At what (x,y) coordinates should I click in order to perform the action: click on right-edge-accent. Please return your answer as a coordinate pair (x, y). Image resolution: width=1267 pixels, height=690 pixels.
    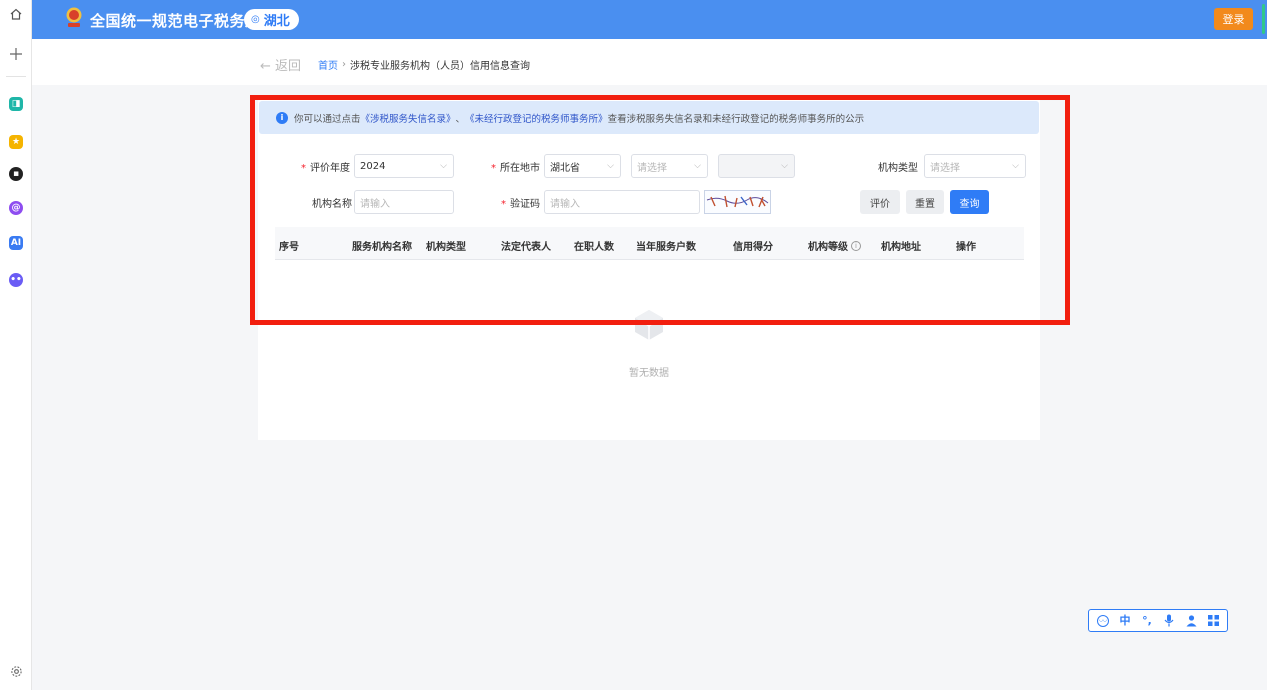
    Looking at the image, I should click on (1263, 19).